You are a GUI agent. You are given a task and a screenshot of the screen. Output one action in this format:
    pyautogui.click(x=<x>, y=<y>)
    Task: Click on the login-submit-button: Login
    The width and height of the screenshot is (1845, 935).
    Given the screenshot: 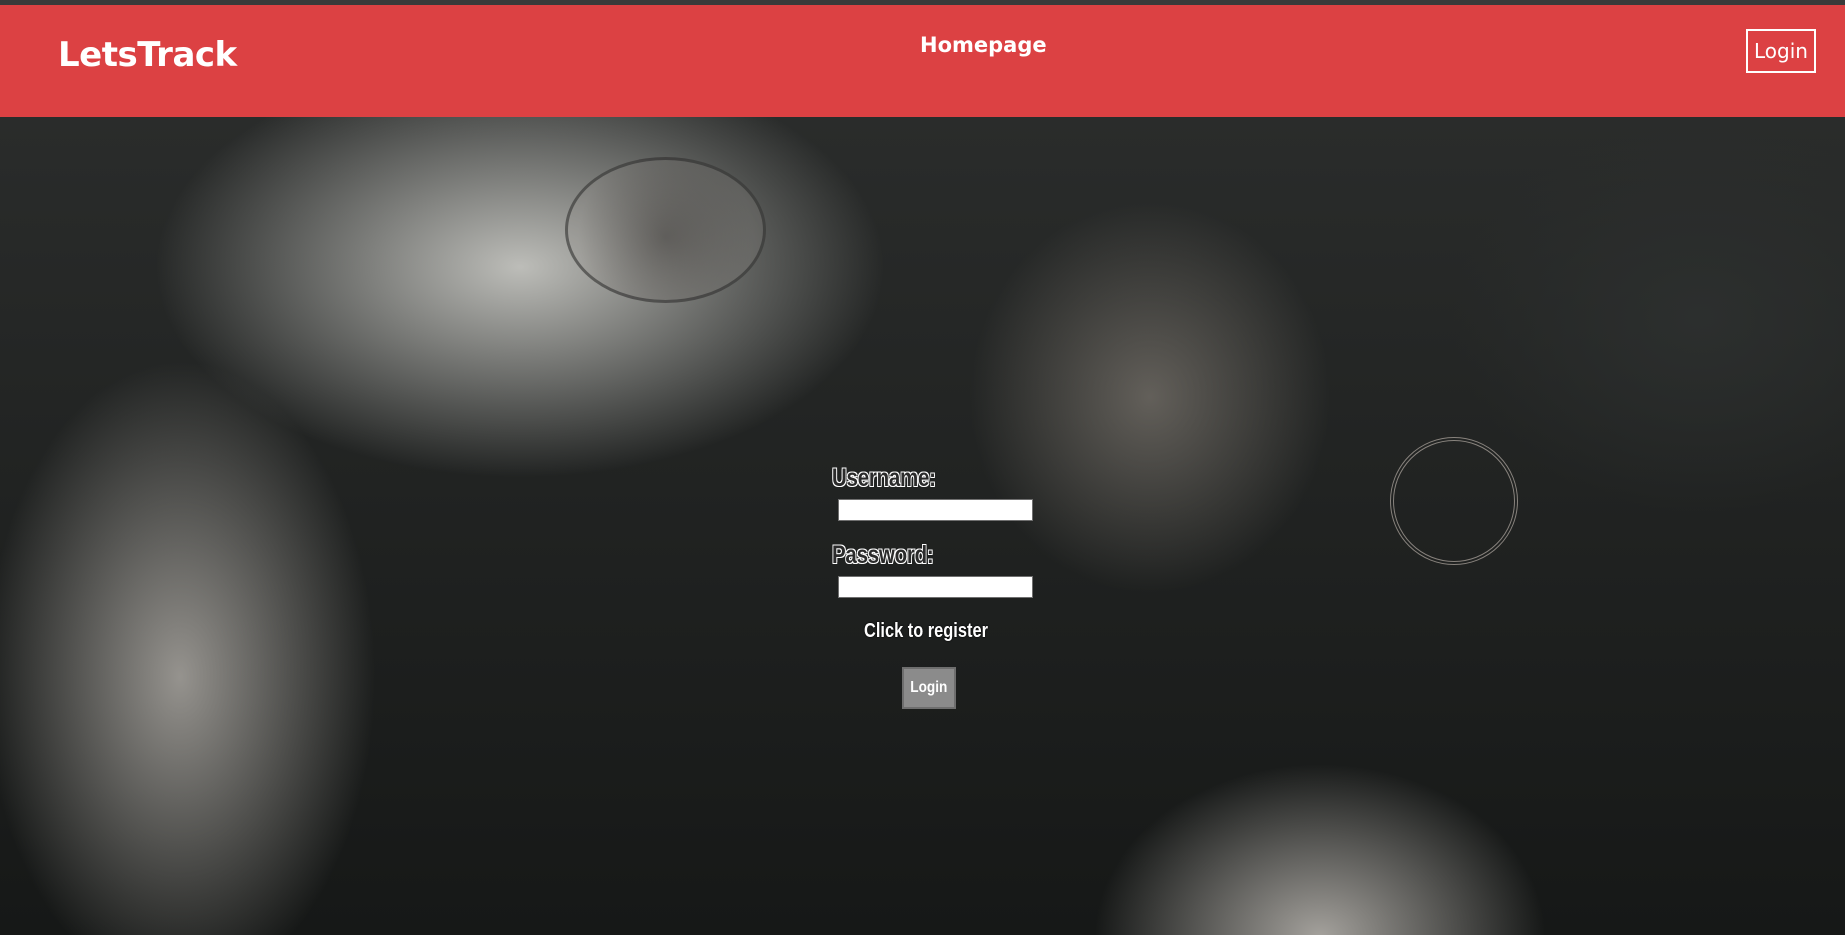 What is the action you would take?
    pyautogui.click(x=929, y=688)
    